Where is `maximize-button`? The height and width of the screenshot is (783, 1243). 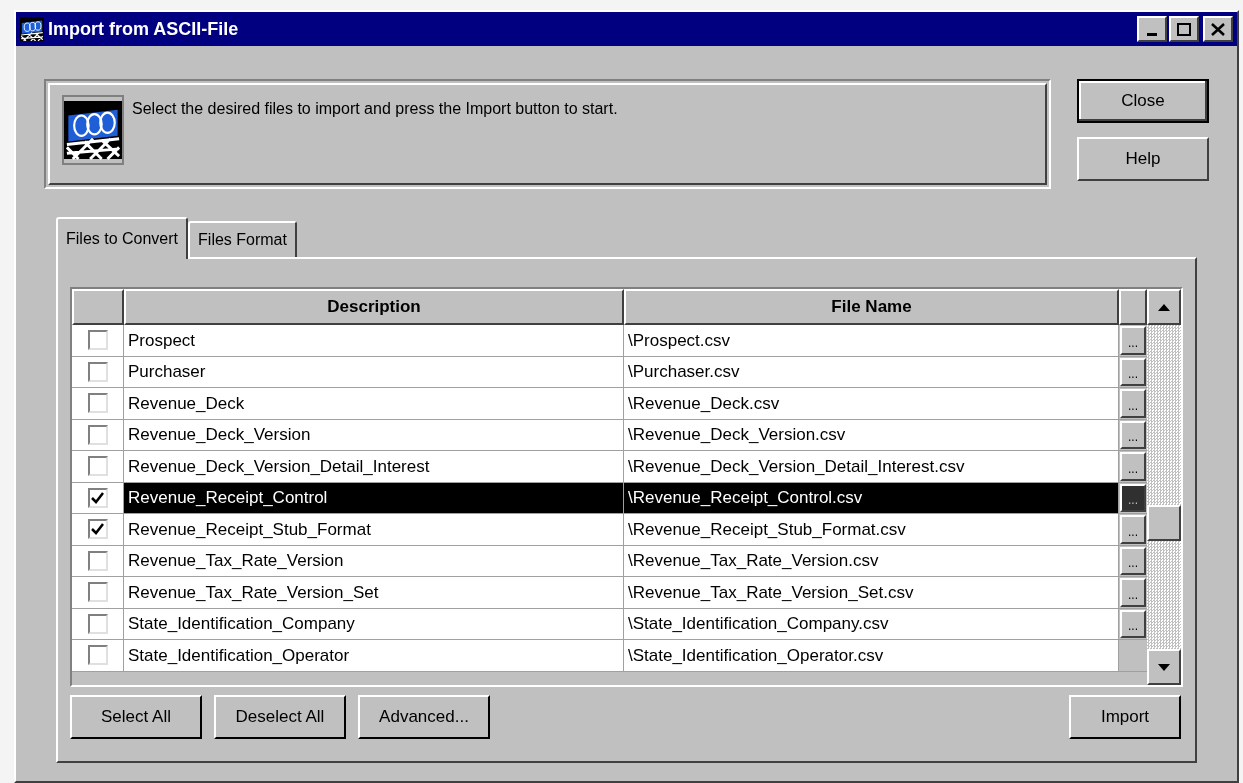 maximize-button is located at coordinates (1184, 29).